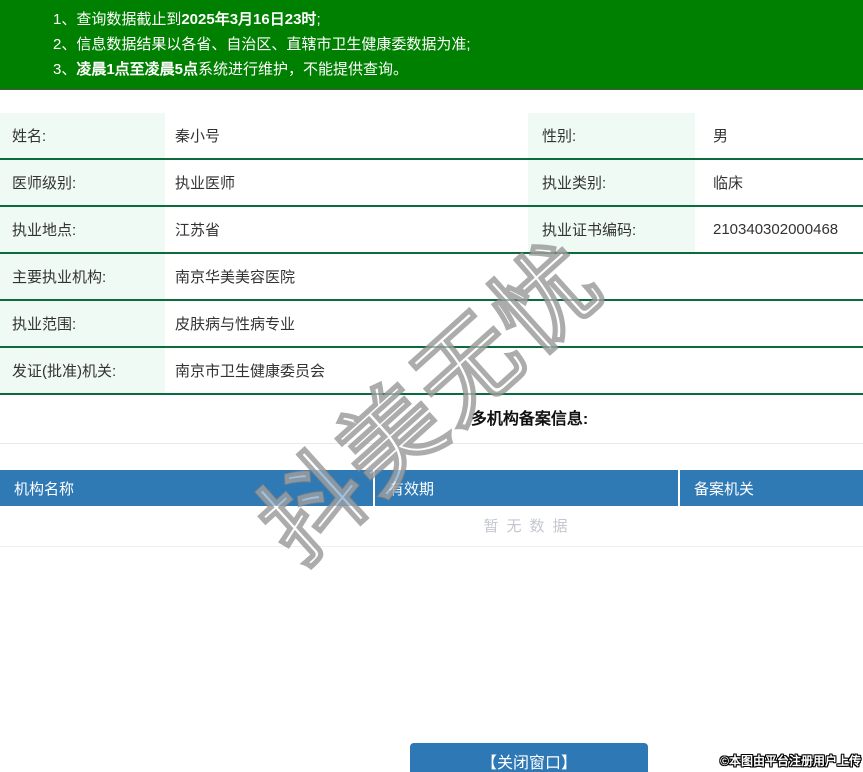  Describe the element at coordinates (431, 183) in the screenshot. I see `info-row-level-category: 医师级别: 执业医师 执业类别: 临床` at that location.